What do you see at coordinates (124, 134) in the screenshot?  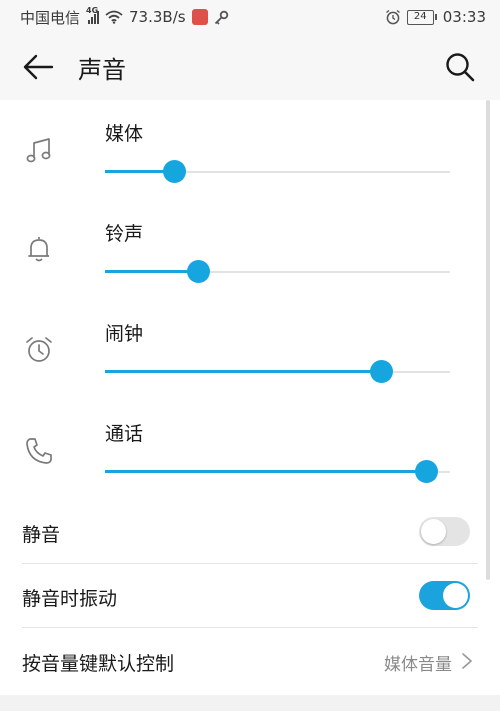 I see `volume-label-media: 媒体` at bounding box center [124, 134].